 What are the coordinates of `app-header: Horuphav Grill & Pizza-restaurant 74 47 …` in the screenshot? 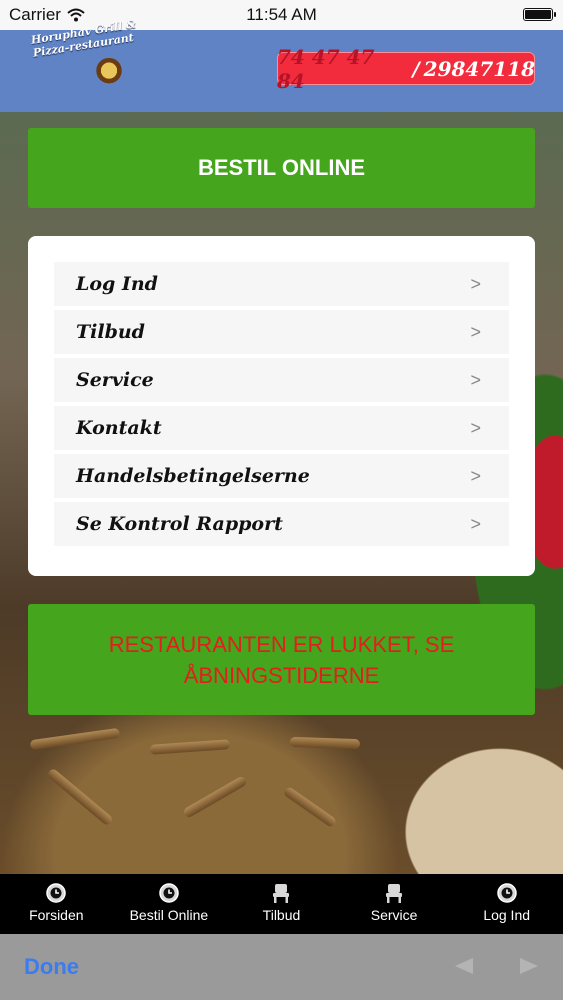 It's located at (281, 64).